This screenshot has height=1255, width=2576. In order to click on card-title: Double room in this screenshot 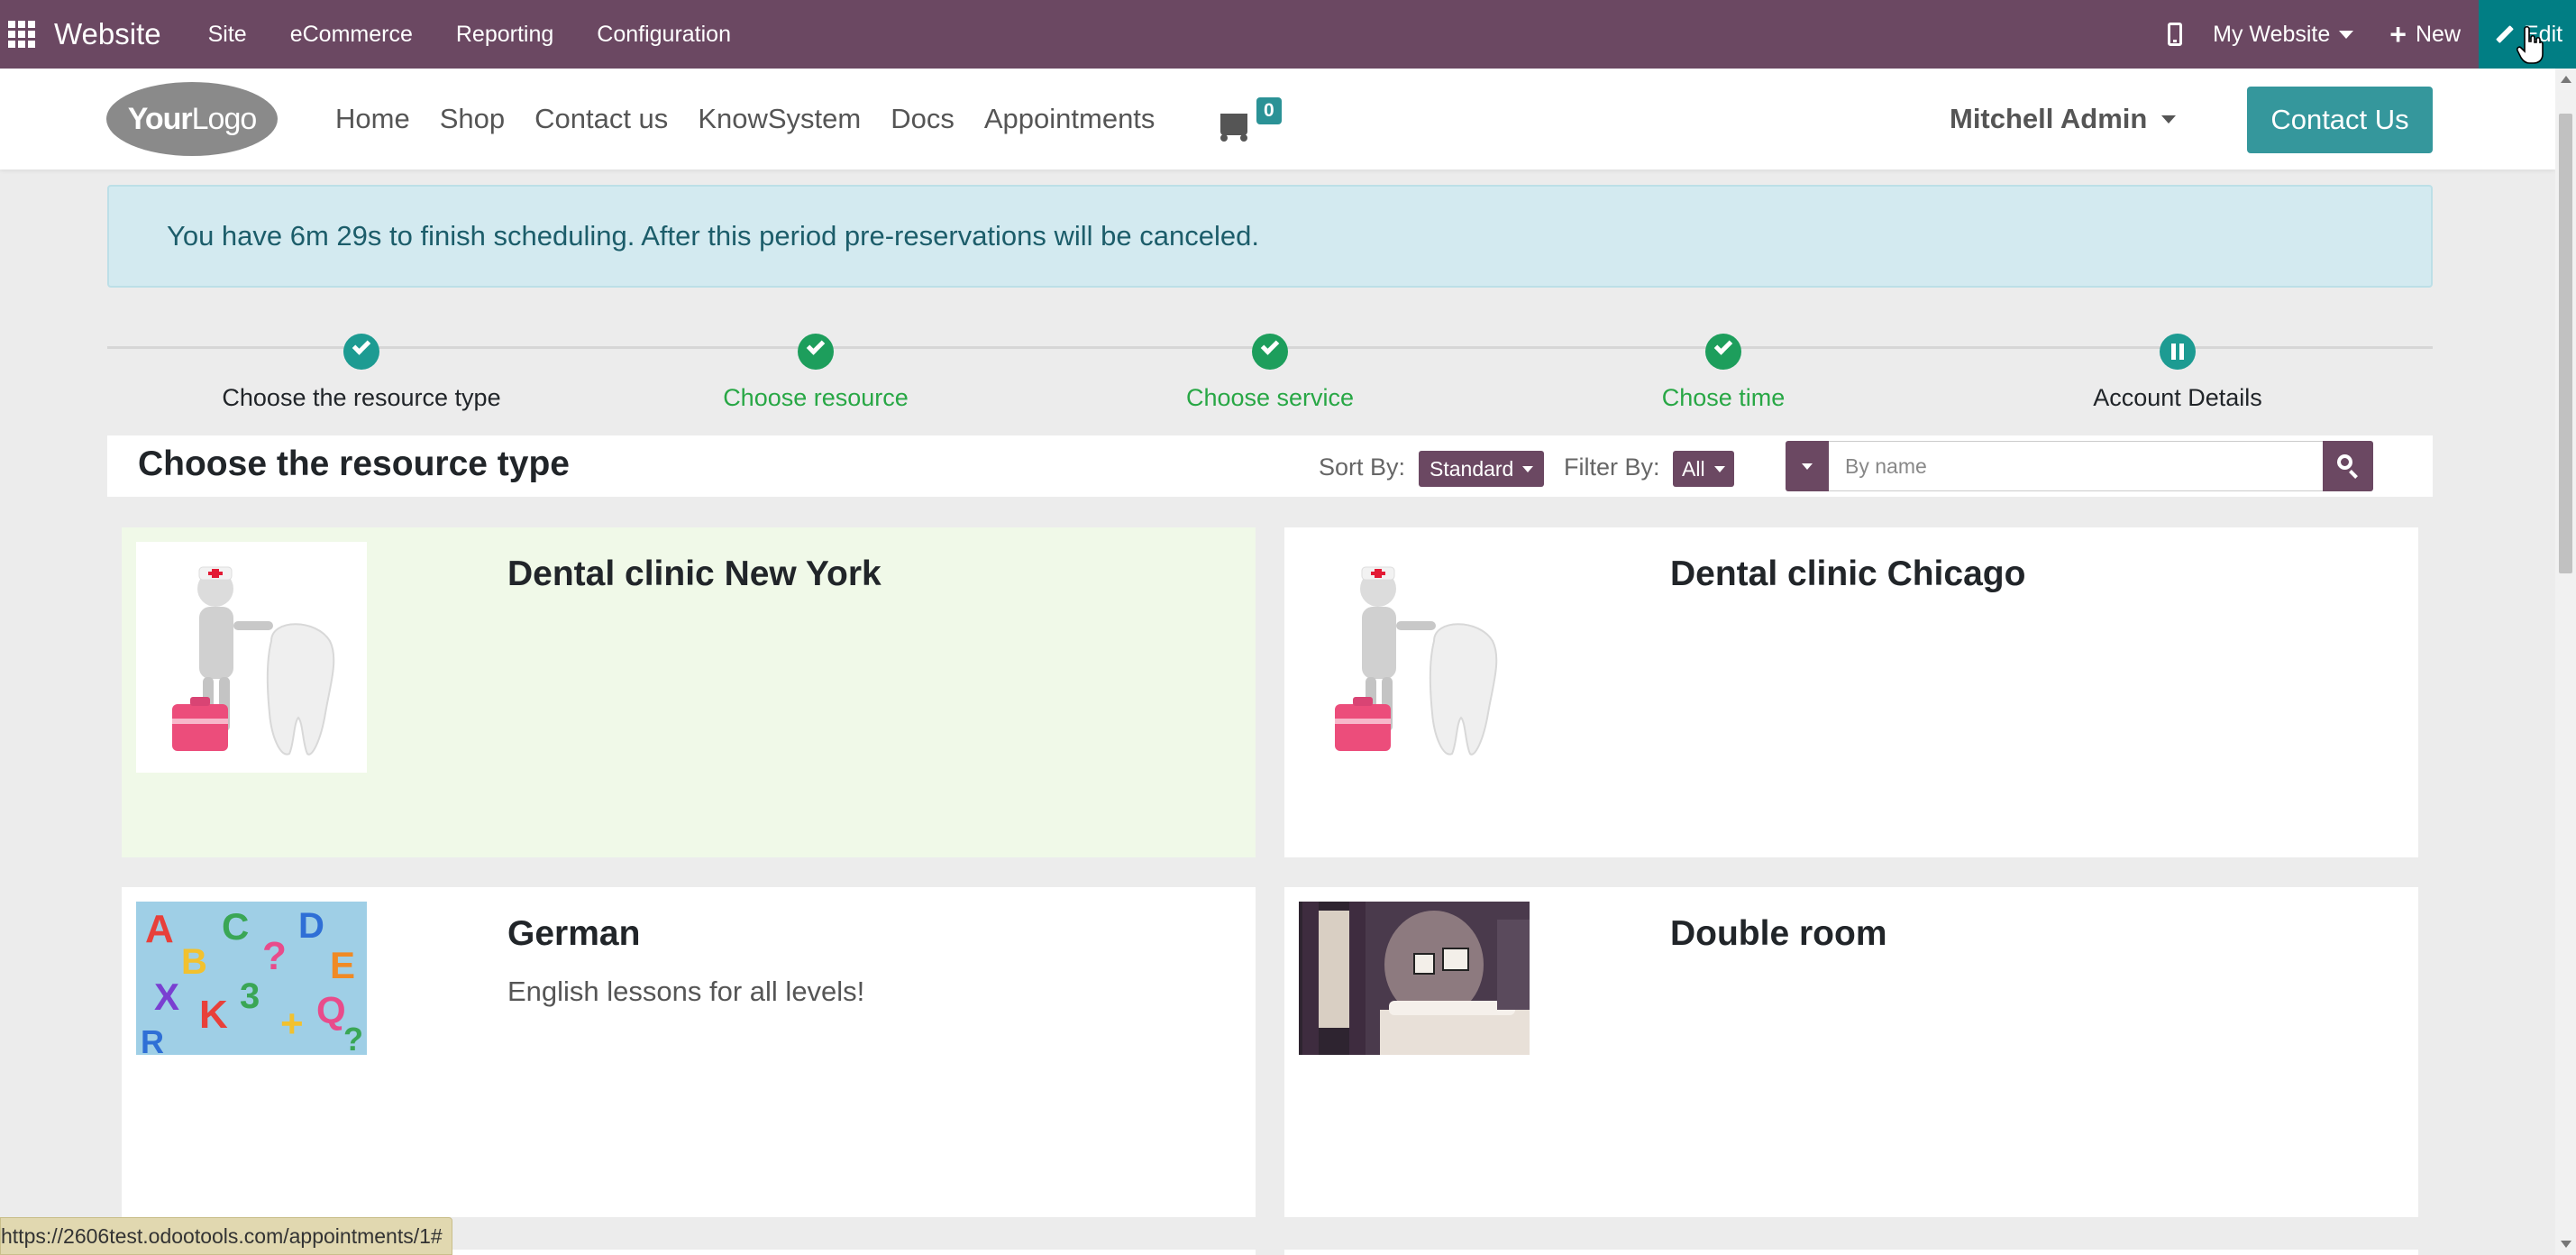, I will do `click(1778, 933)`.